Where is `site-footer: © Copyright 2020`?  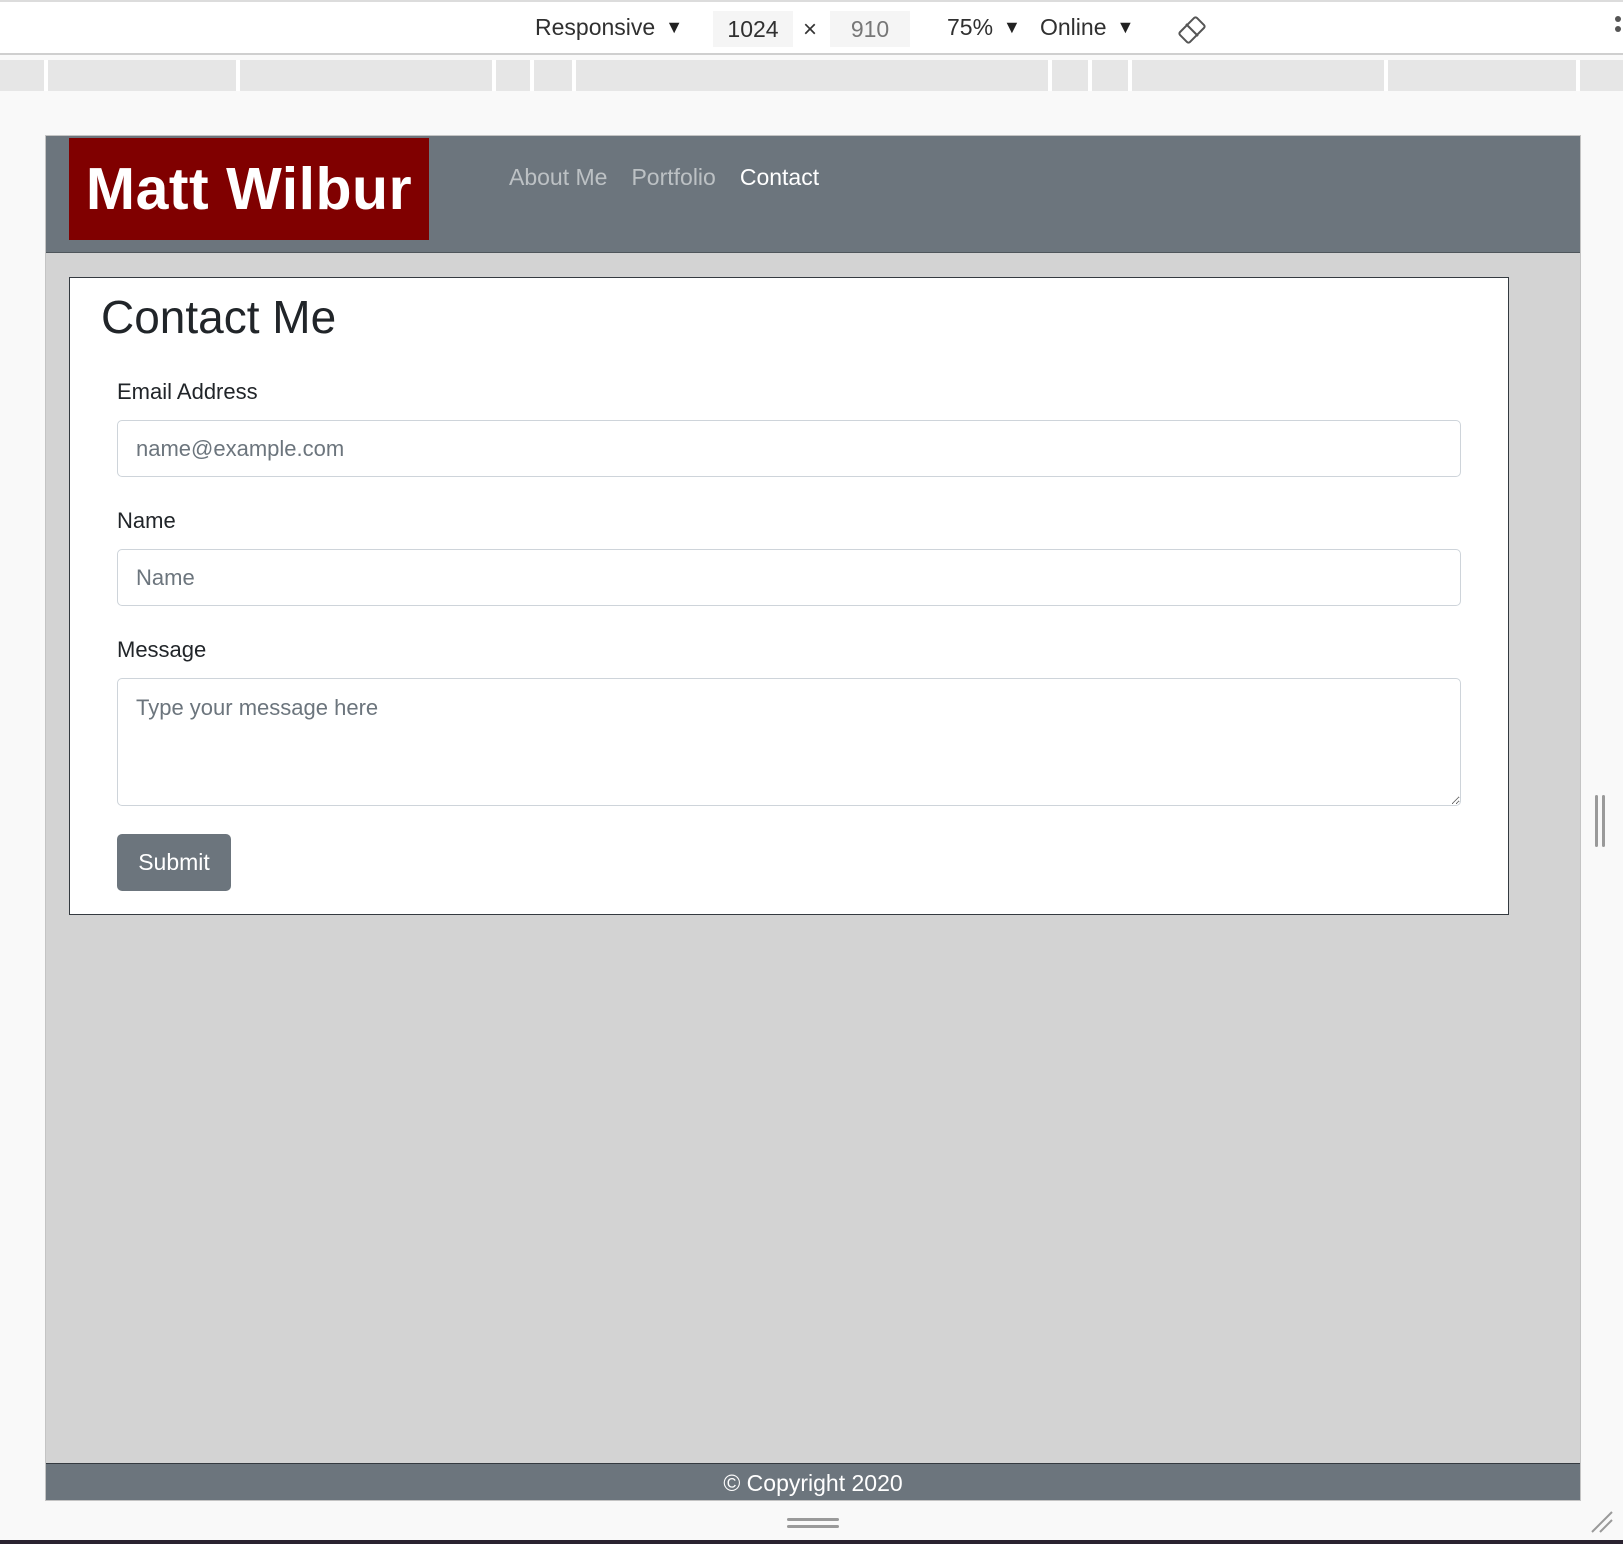
site-footer: © Copyright 2020 is located at coordinates (813, 1481).